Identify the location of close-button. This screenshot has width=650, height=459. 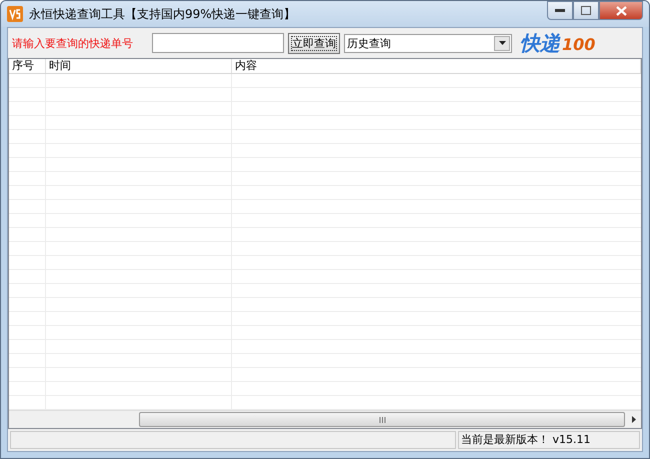
(621, 10).